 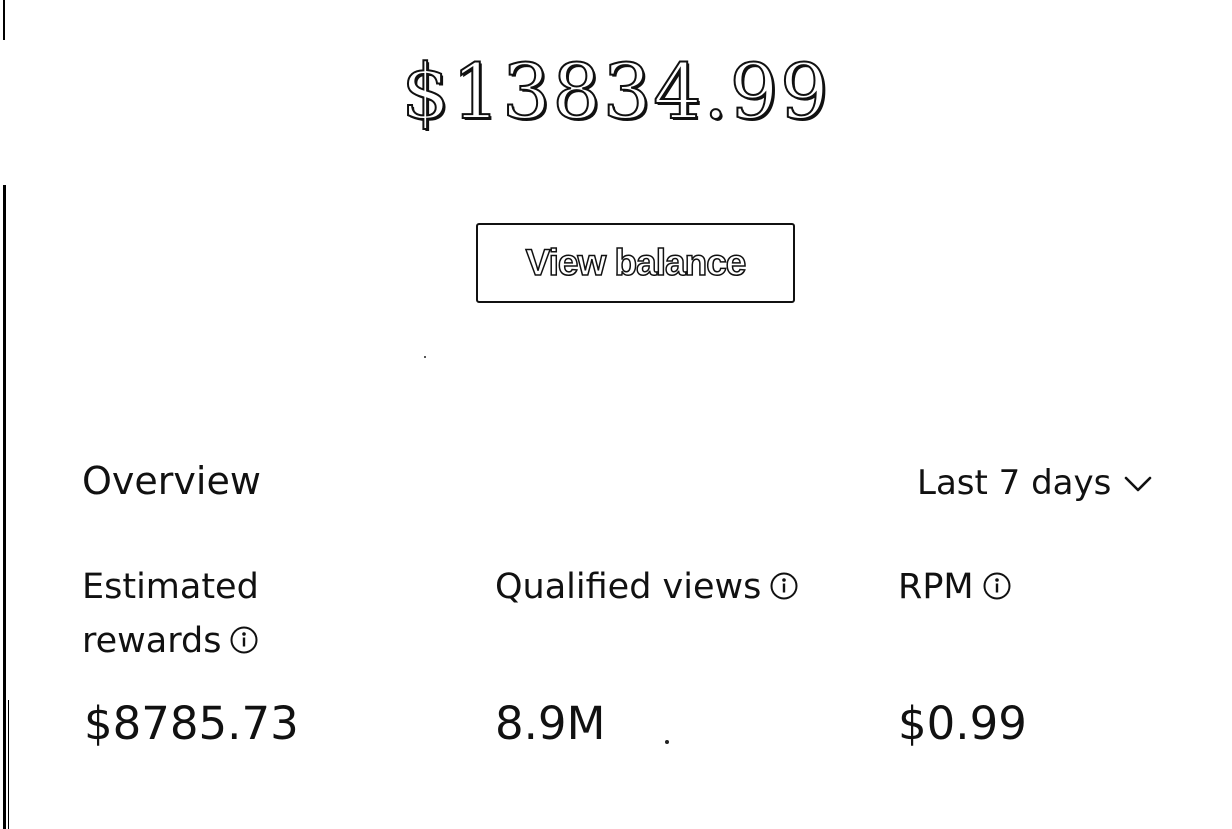 What do you see at coordinates (635, 263) in the screenshot?
I see `view-balance-button: View balance` at bounding box center [635, 263].